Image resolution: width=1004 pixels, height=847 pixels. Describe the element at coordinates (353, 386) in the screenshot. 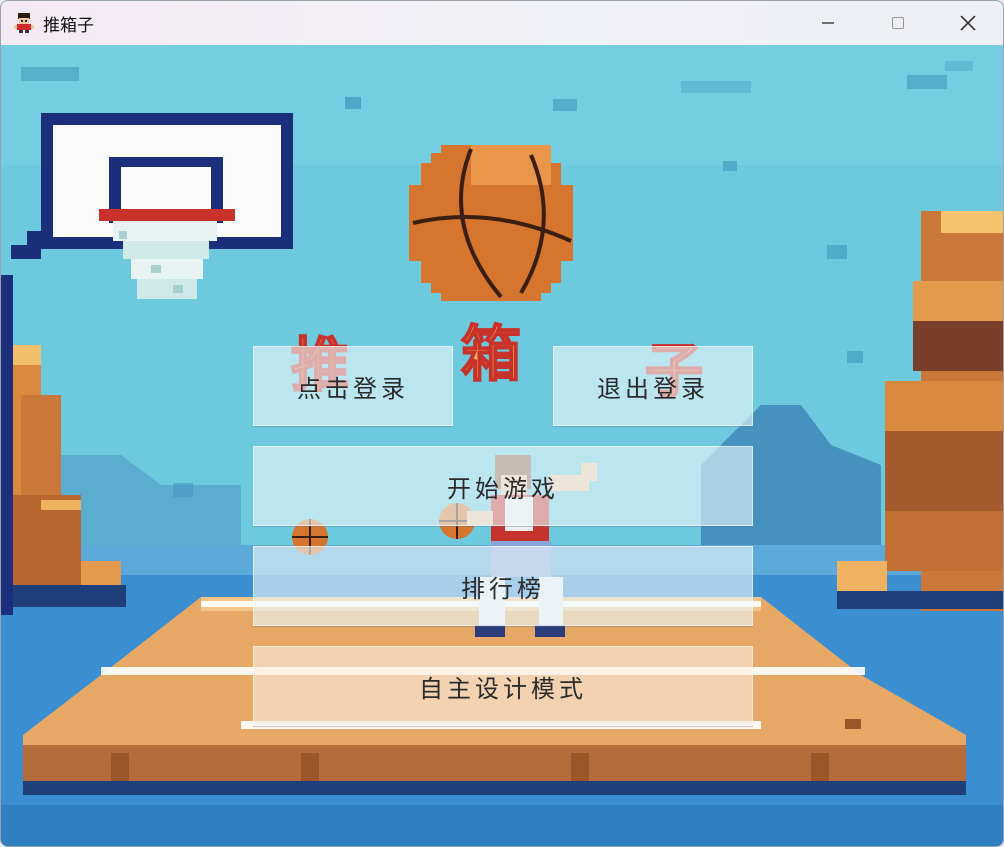

I see `login-button: 点击登录` at that location.